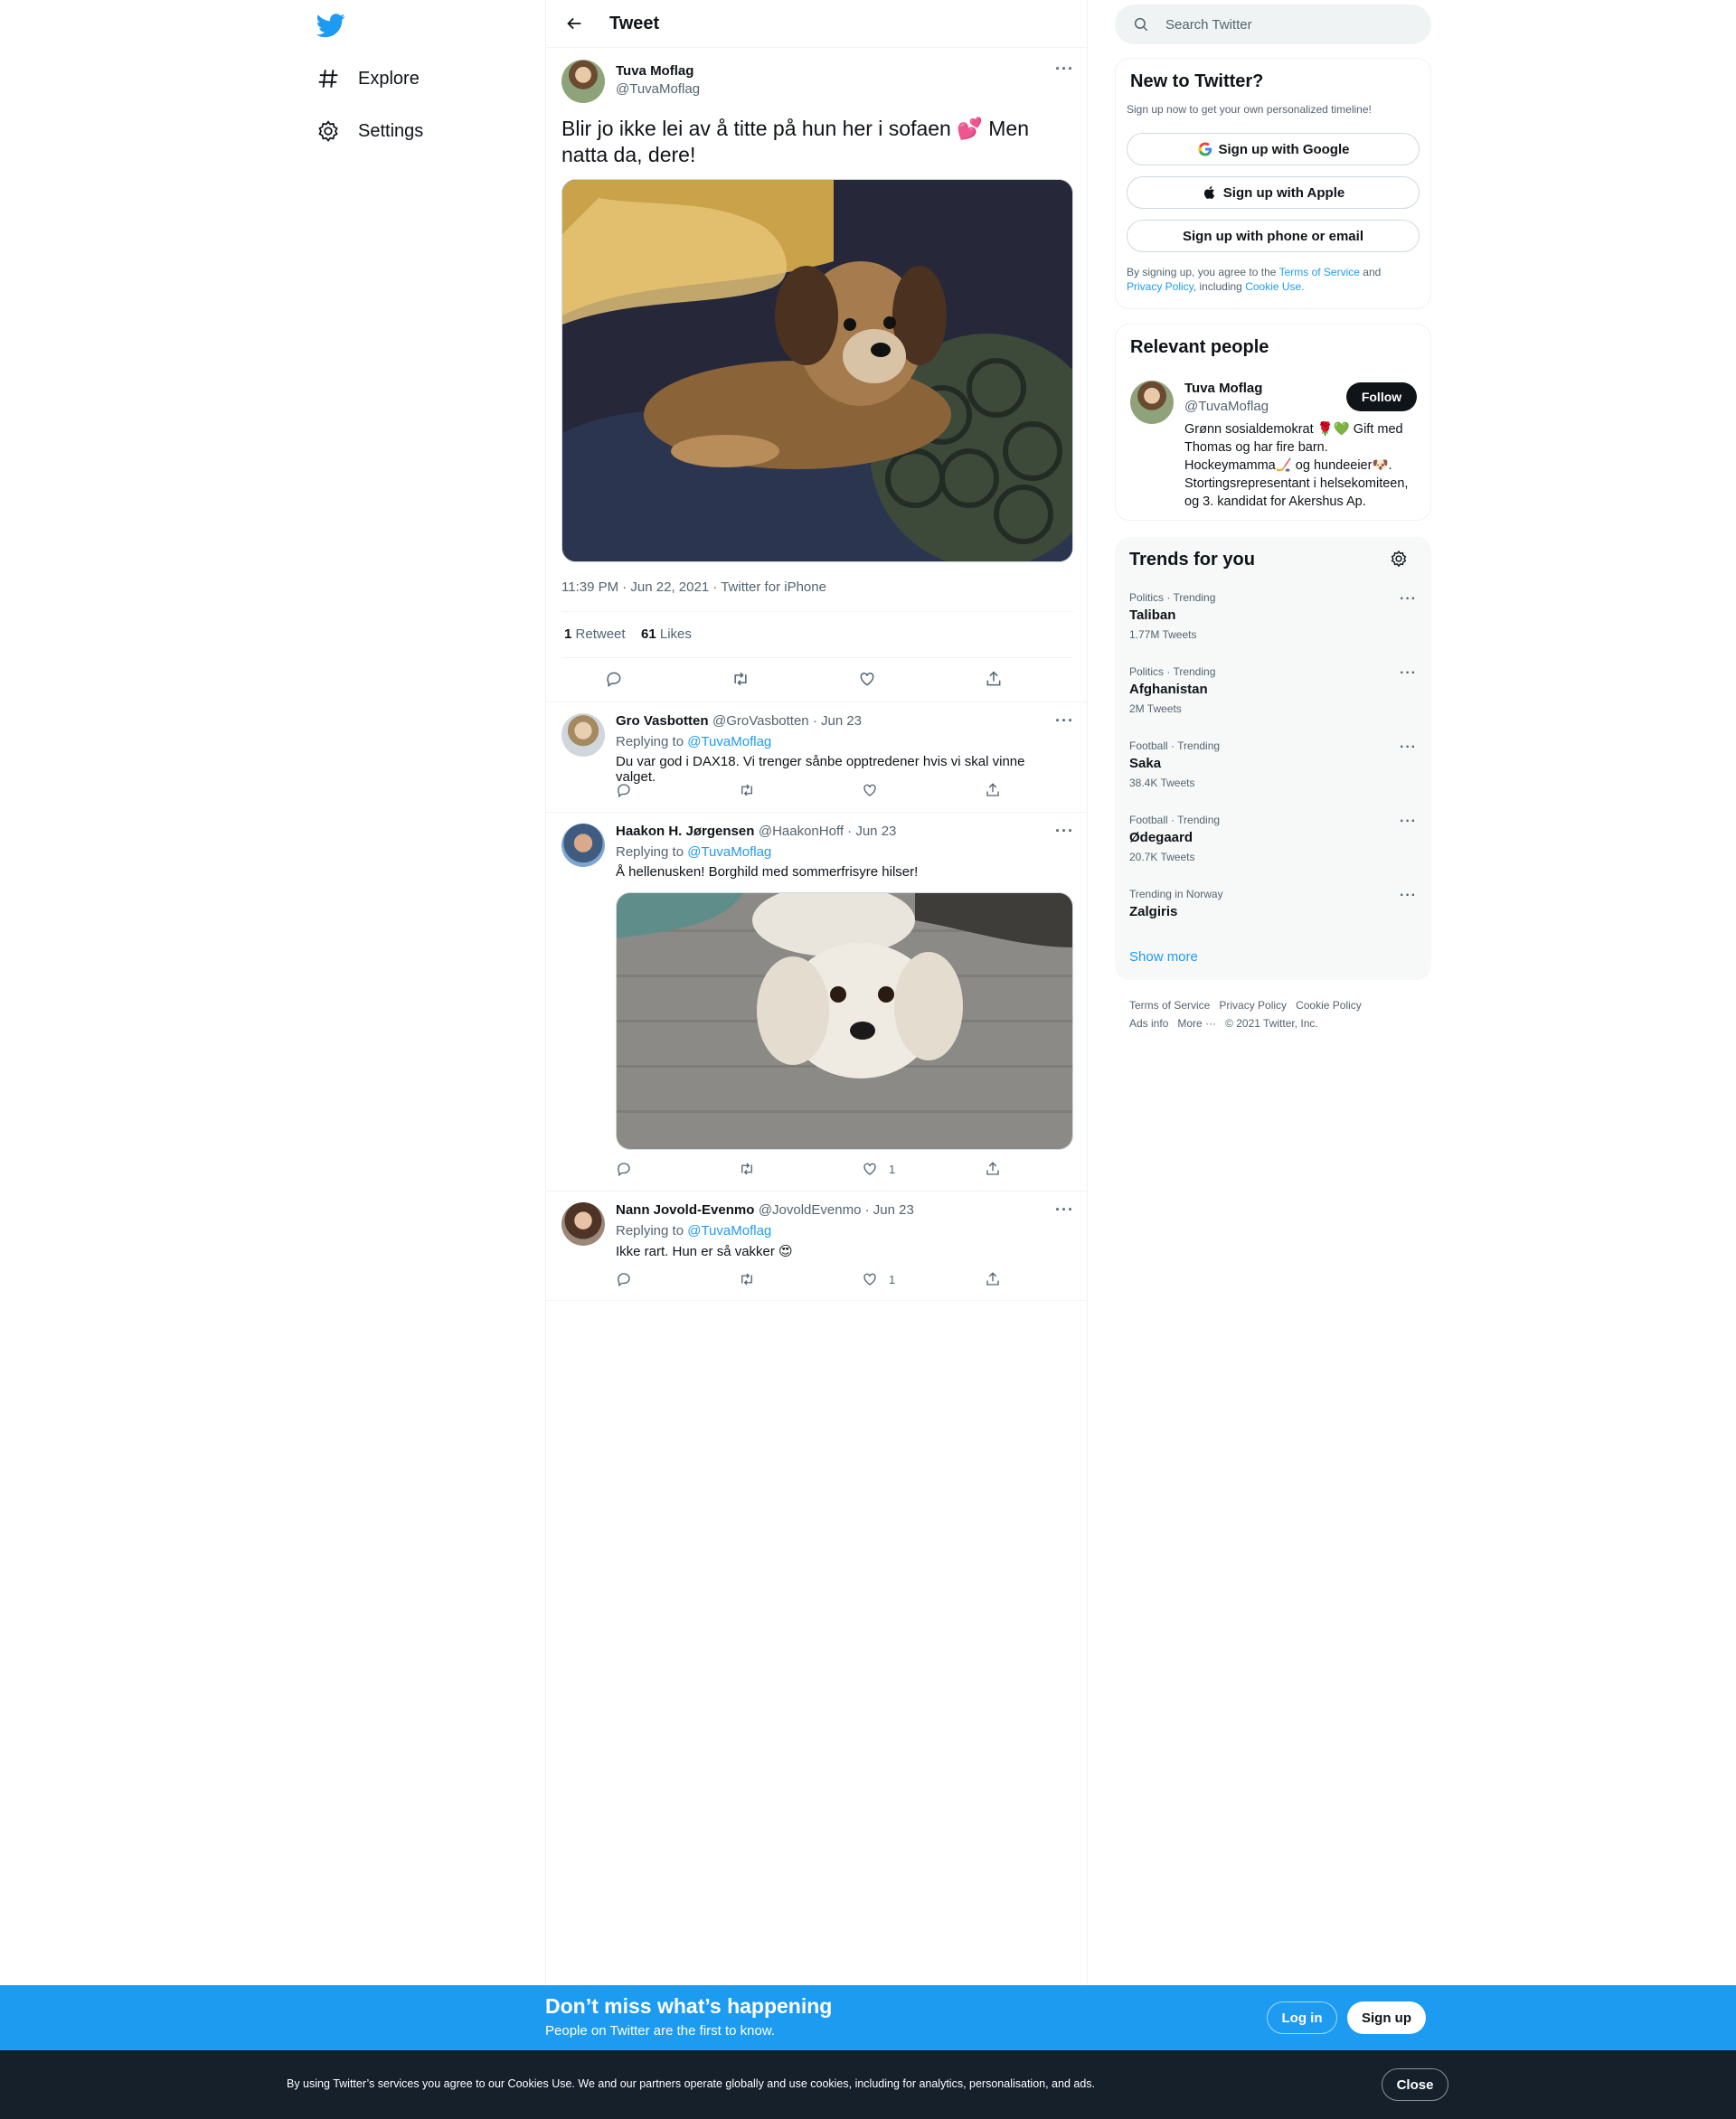 This screenshot has width=1736, height=2119. What do you see at coordinates (330, 26) in the screenshot?
I see `twitter-logo-icon` at bounding box center [330, 26].